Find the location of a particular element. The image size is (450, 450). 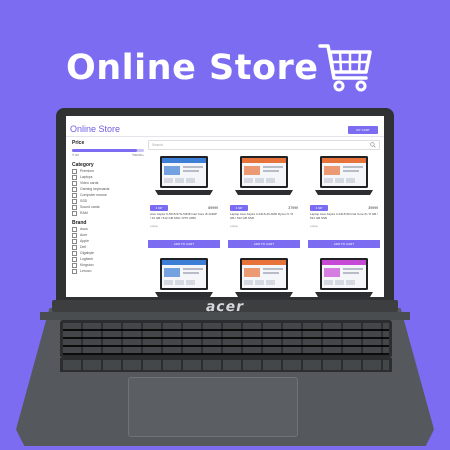

brand-label: Logitech is located at coordinates (87, 259).